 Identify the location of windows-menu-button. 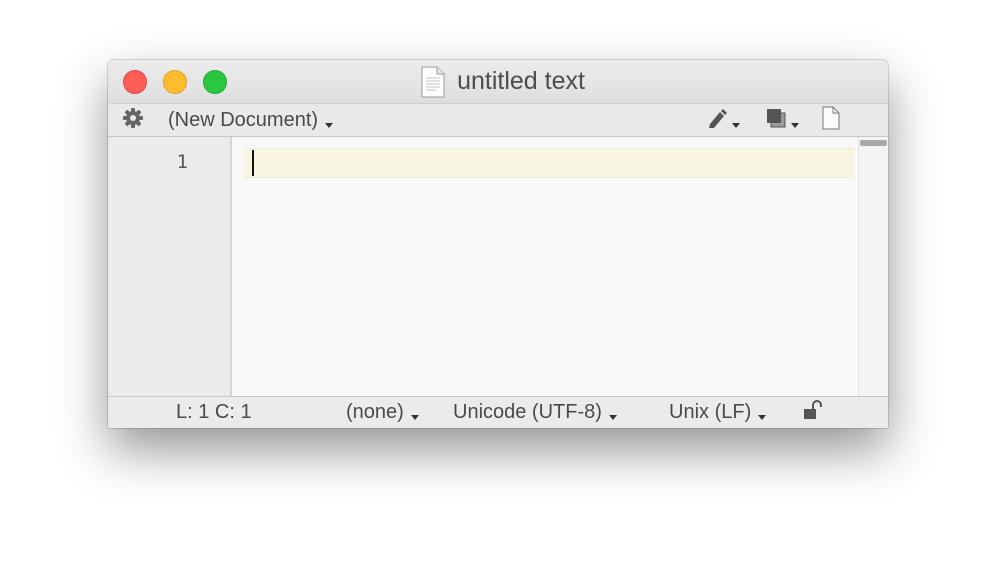
(782, 120).